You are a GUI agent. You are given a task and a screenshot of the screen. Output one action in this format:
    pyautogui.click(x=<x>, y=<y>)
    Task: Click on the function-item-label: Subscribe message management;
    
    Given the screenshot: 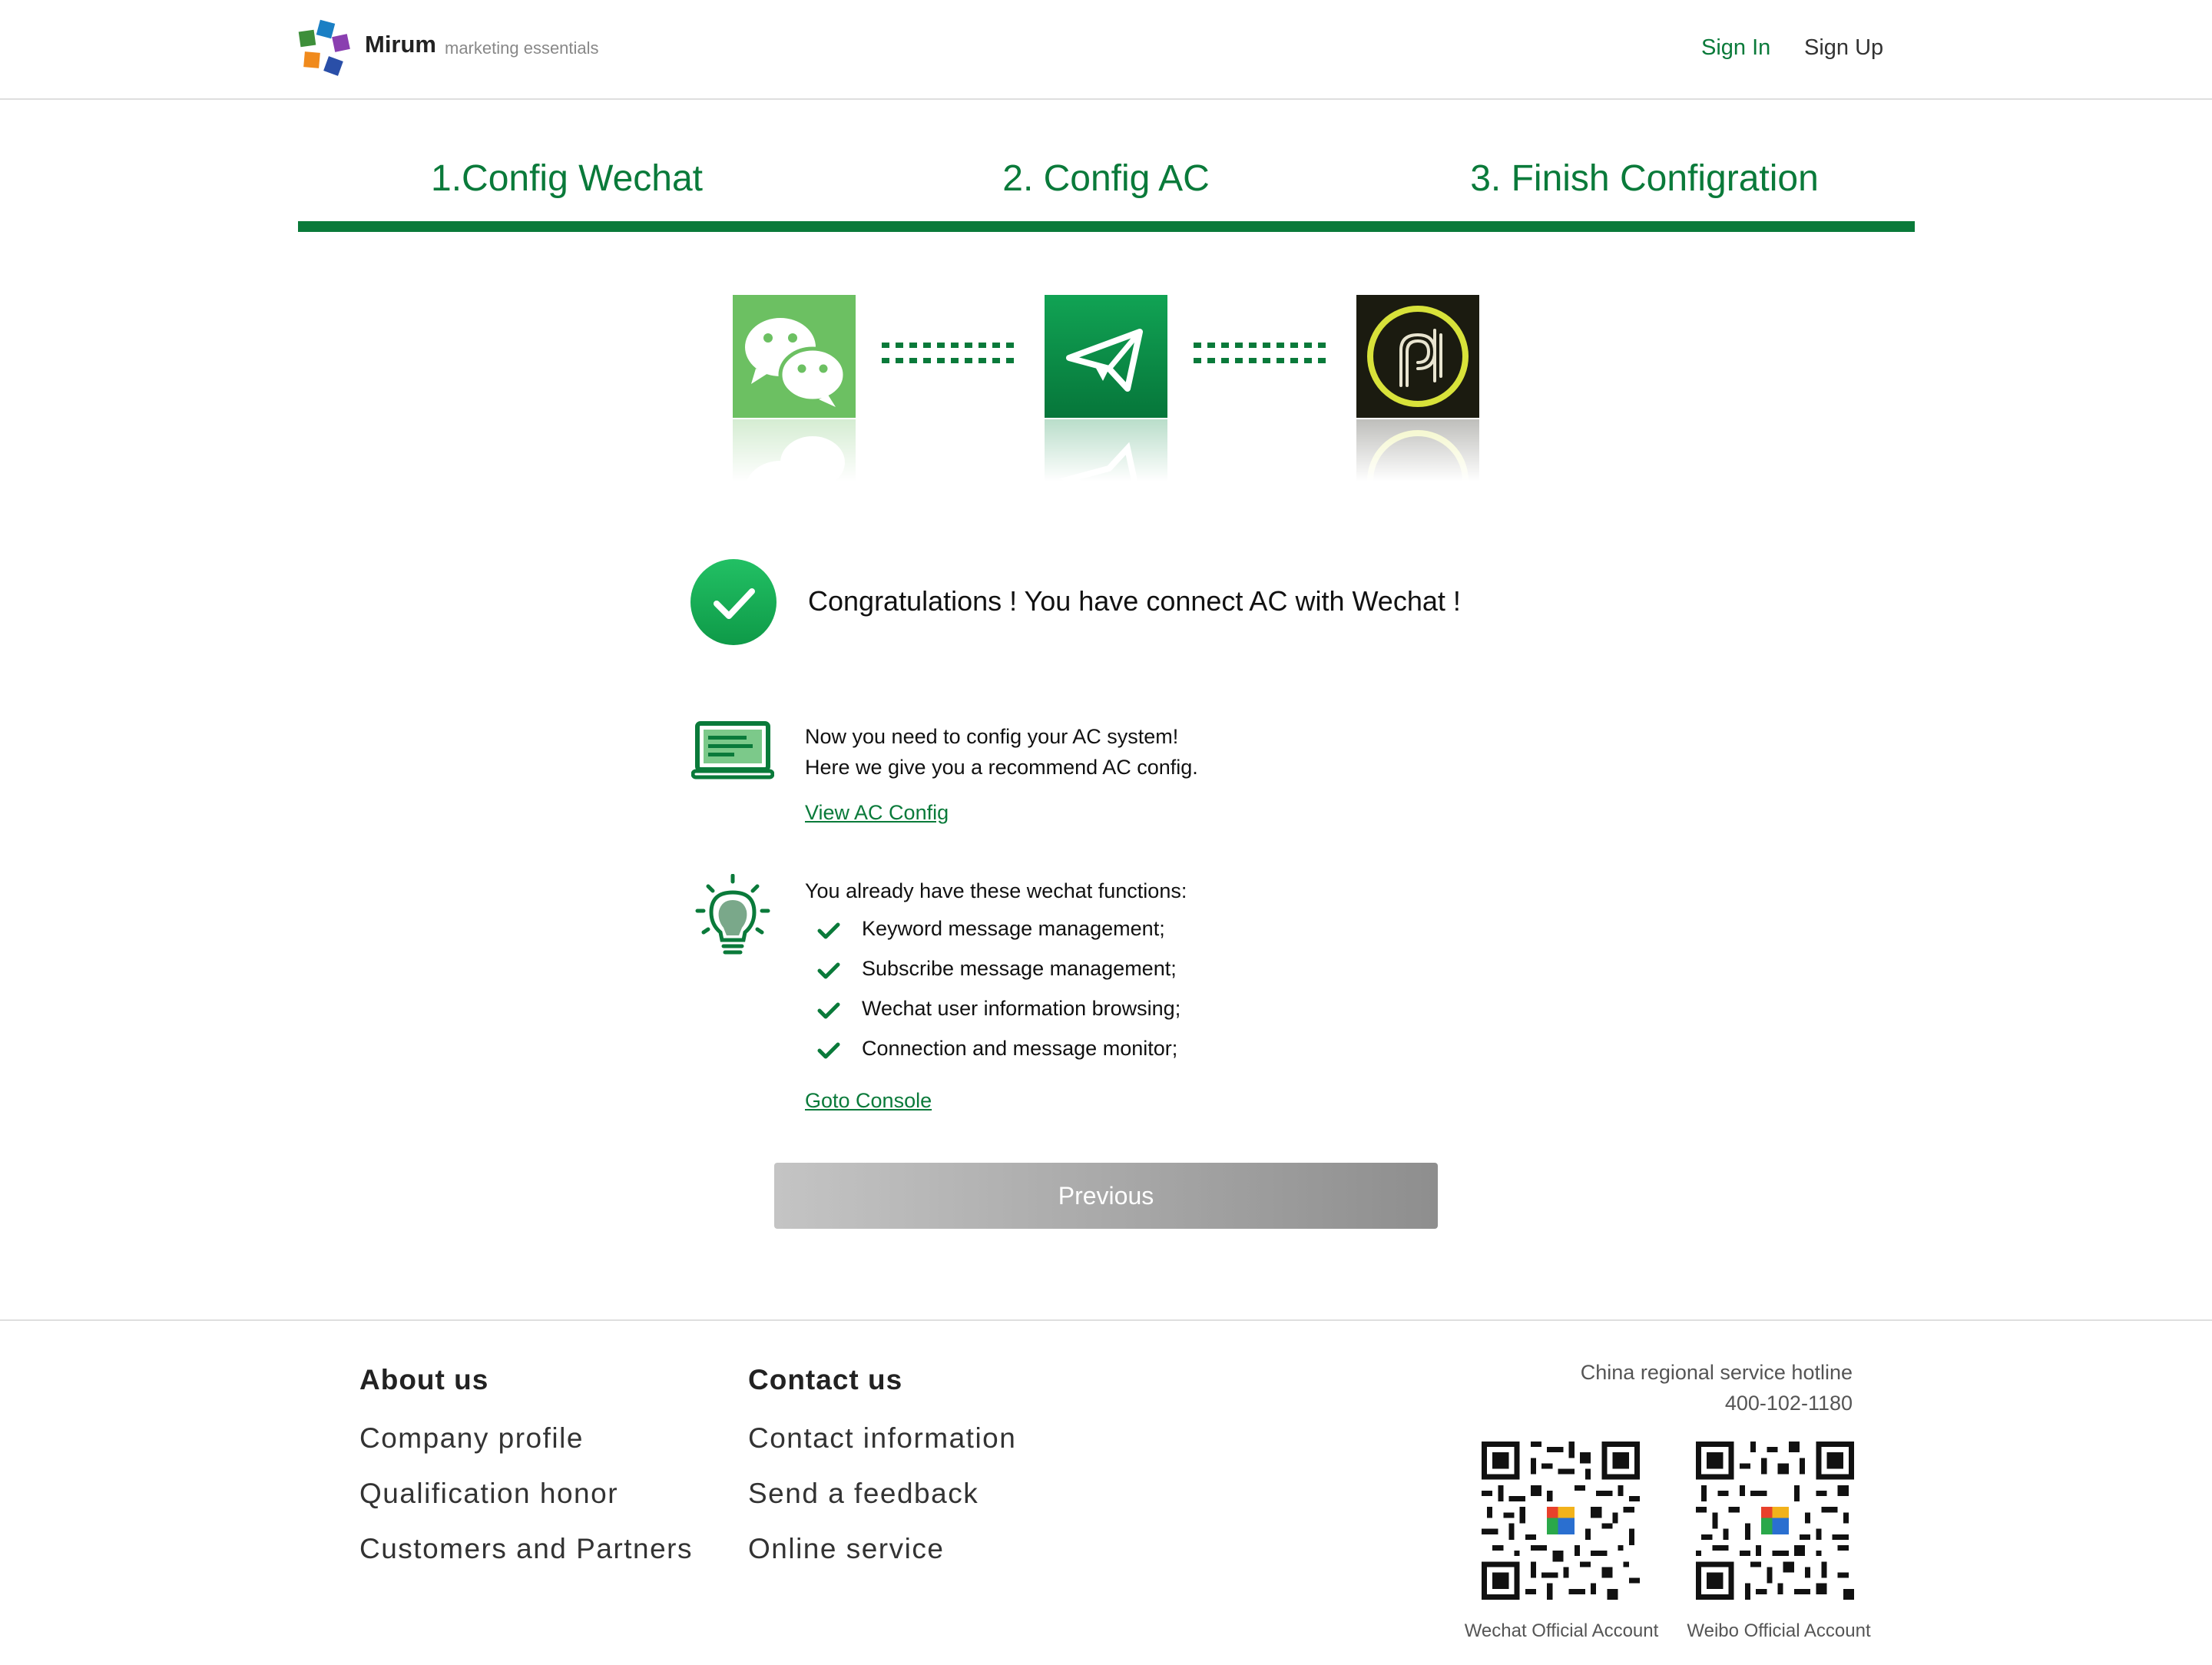 What is the action you would take?
    pyautogui.click(x=1020, y=969)
    